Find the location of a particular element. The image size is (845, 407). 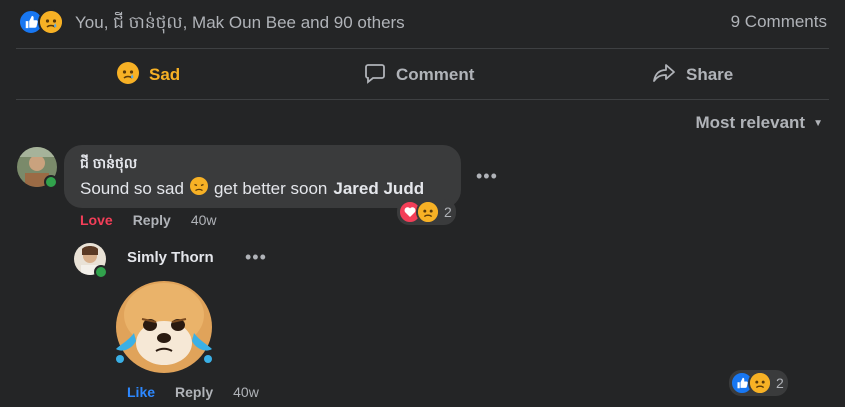

comment-sort-dropdown: Most relevant ▼ is located at coordinates (760, 123).